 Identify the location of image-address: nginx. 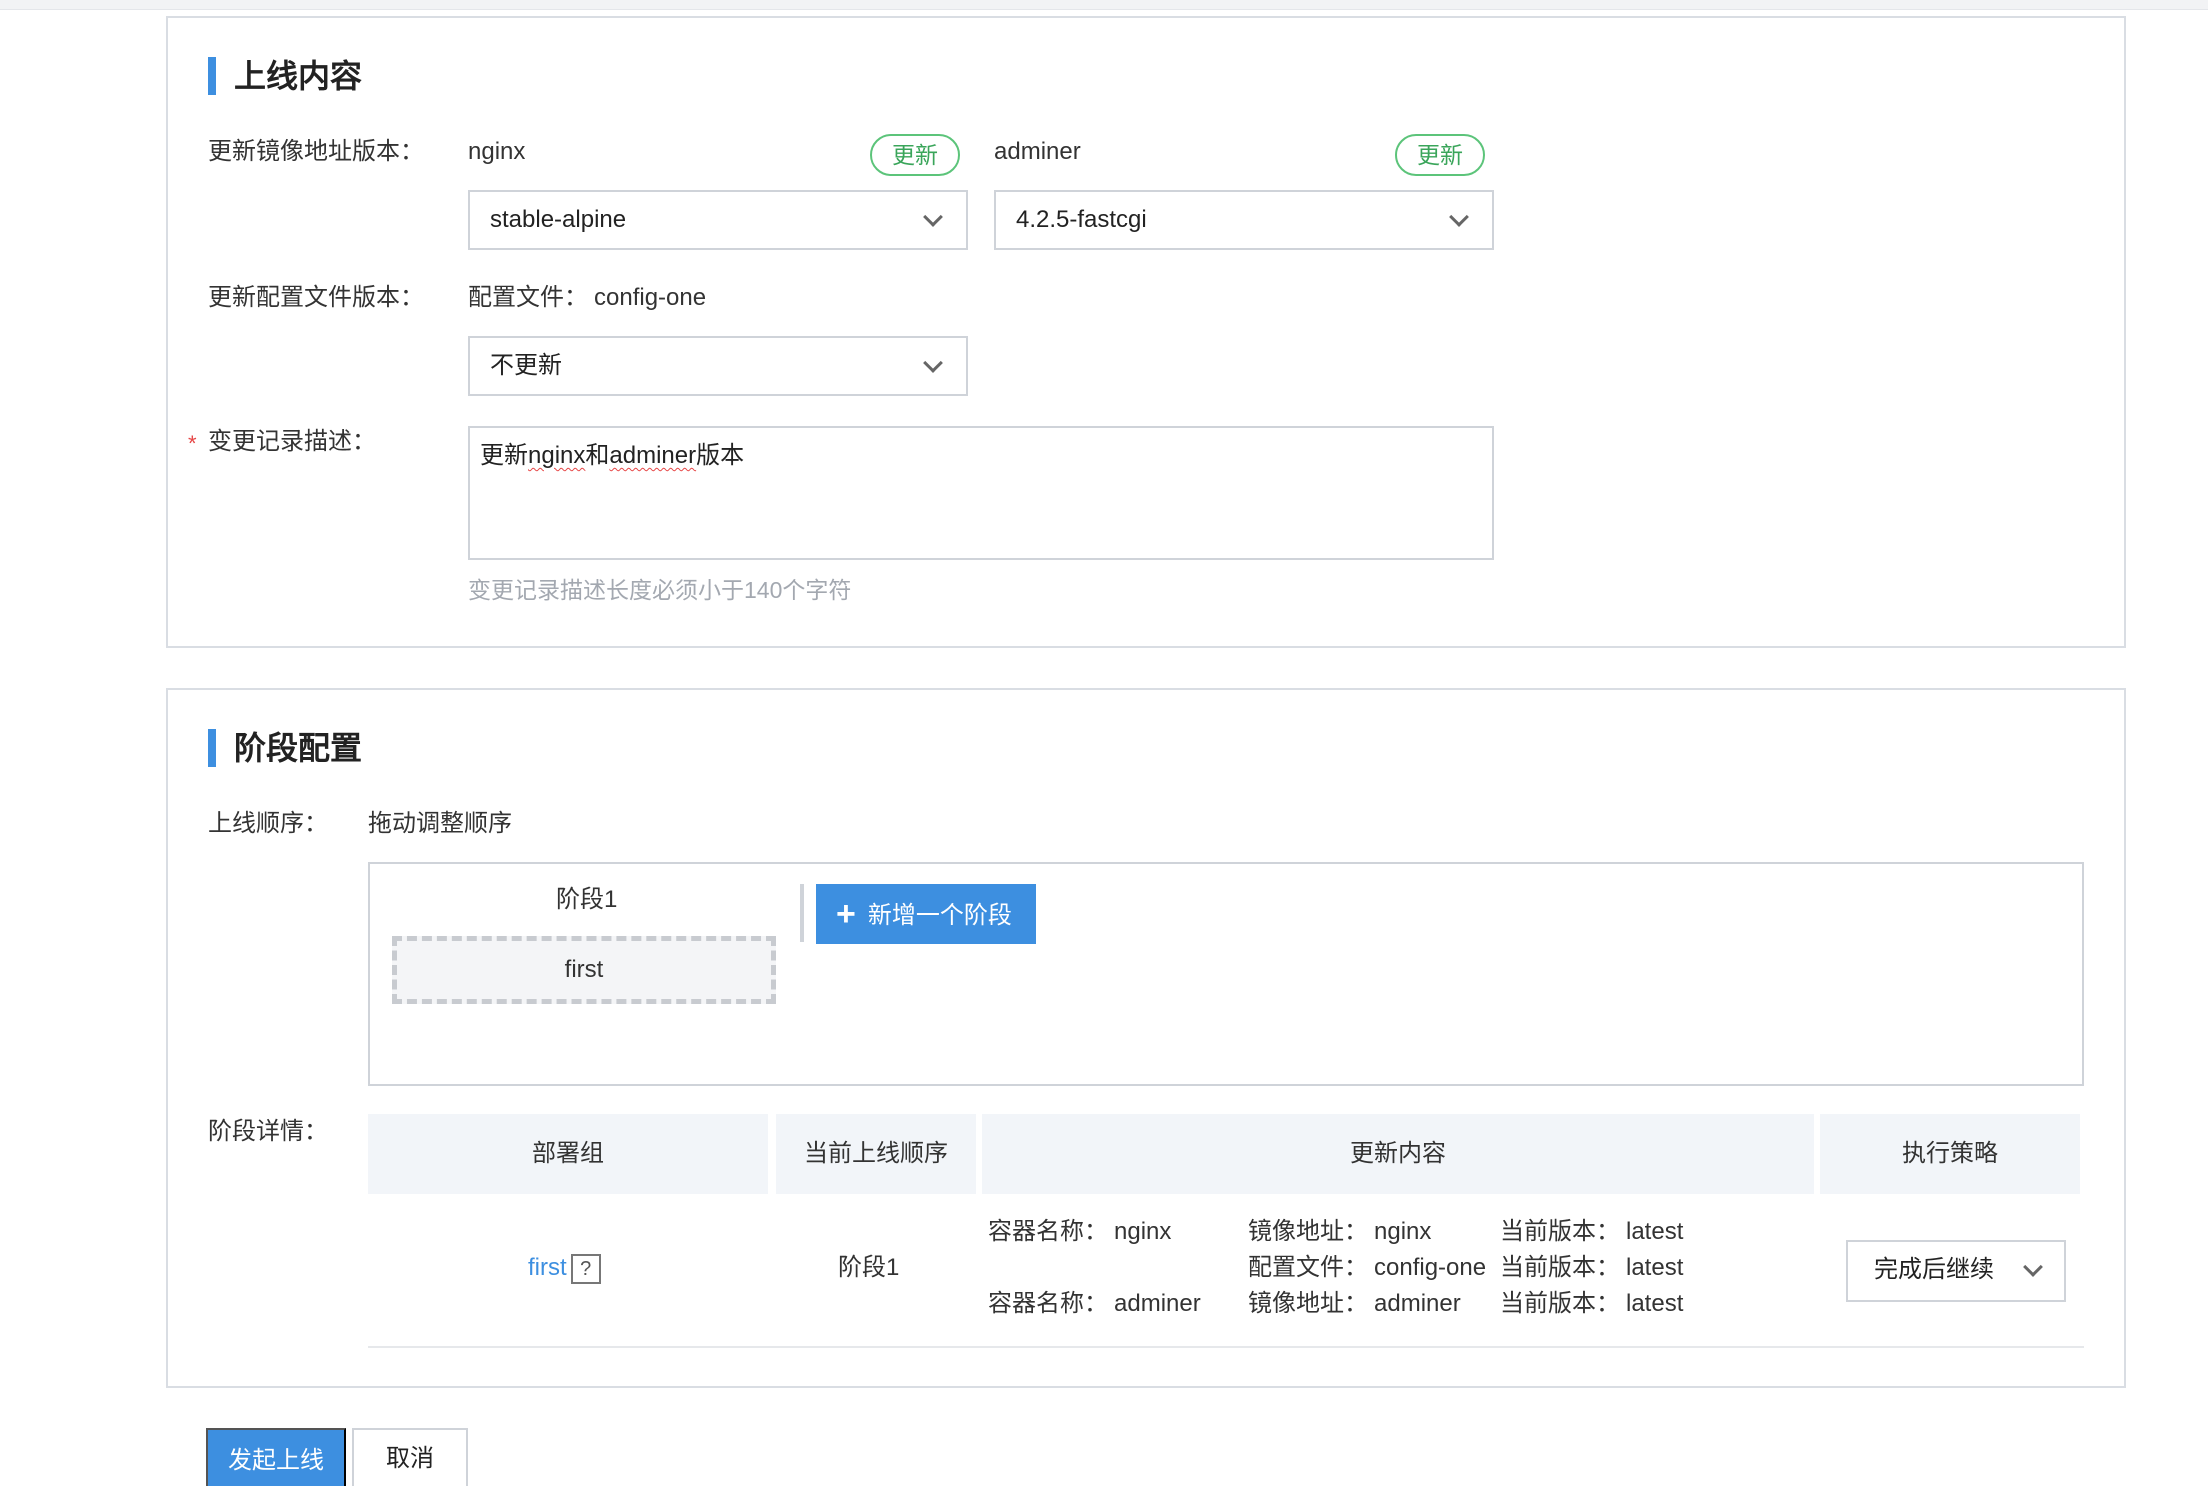
(1403, 1231).